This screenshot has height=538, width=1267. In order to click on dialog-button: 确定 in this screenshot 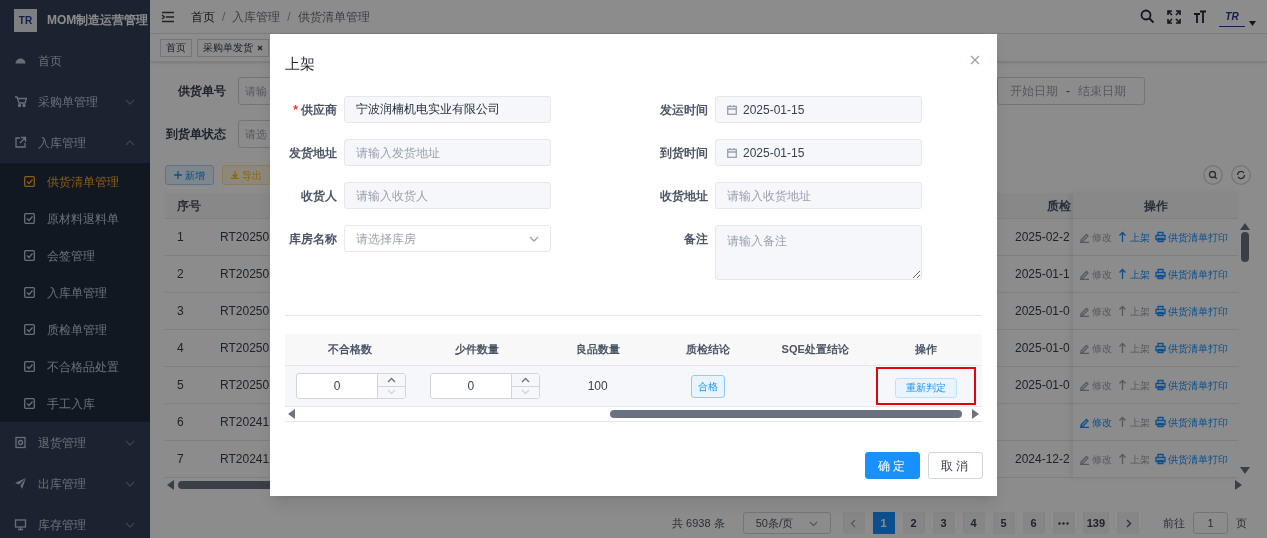, I will do `click(892, 465)`.